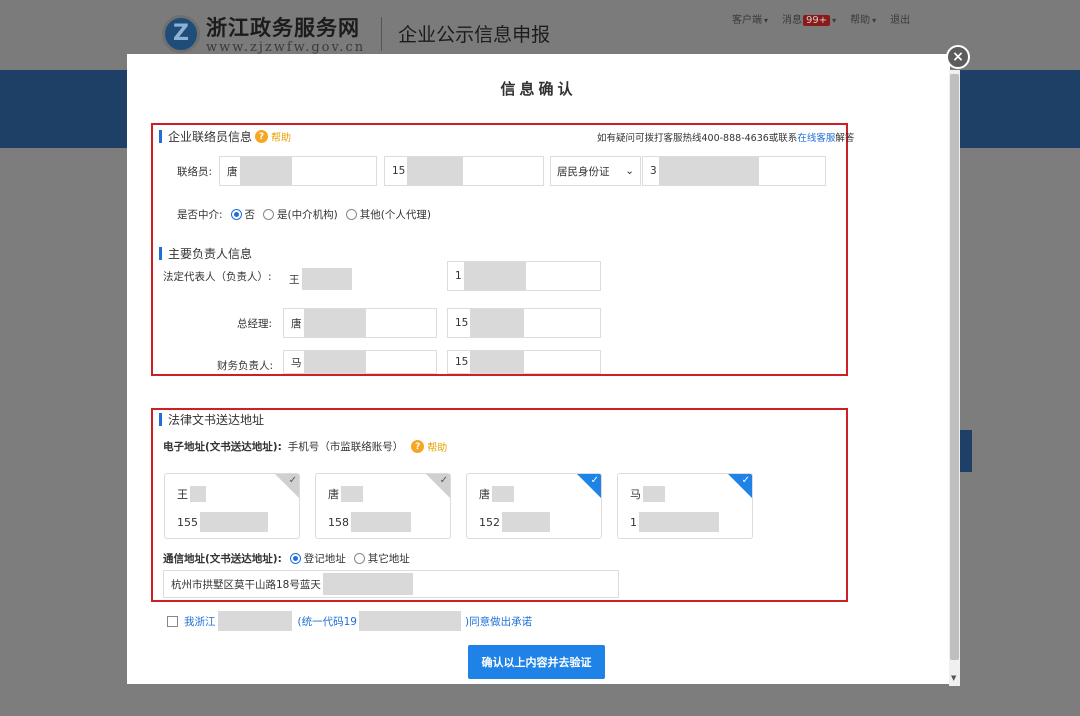 Image resolution: width=1080 pixels, height=716 pixels. What do you see at coordinates (863, 18) in the screenshot?
I see `nav-help: 帮助 ▾` at bounding box center [863, 18].